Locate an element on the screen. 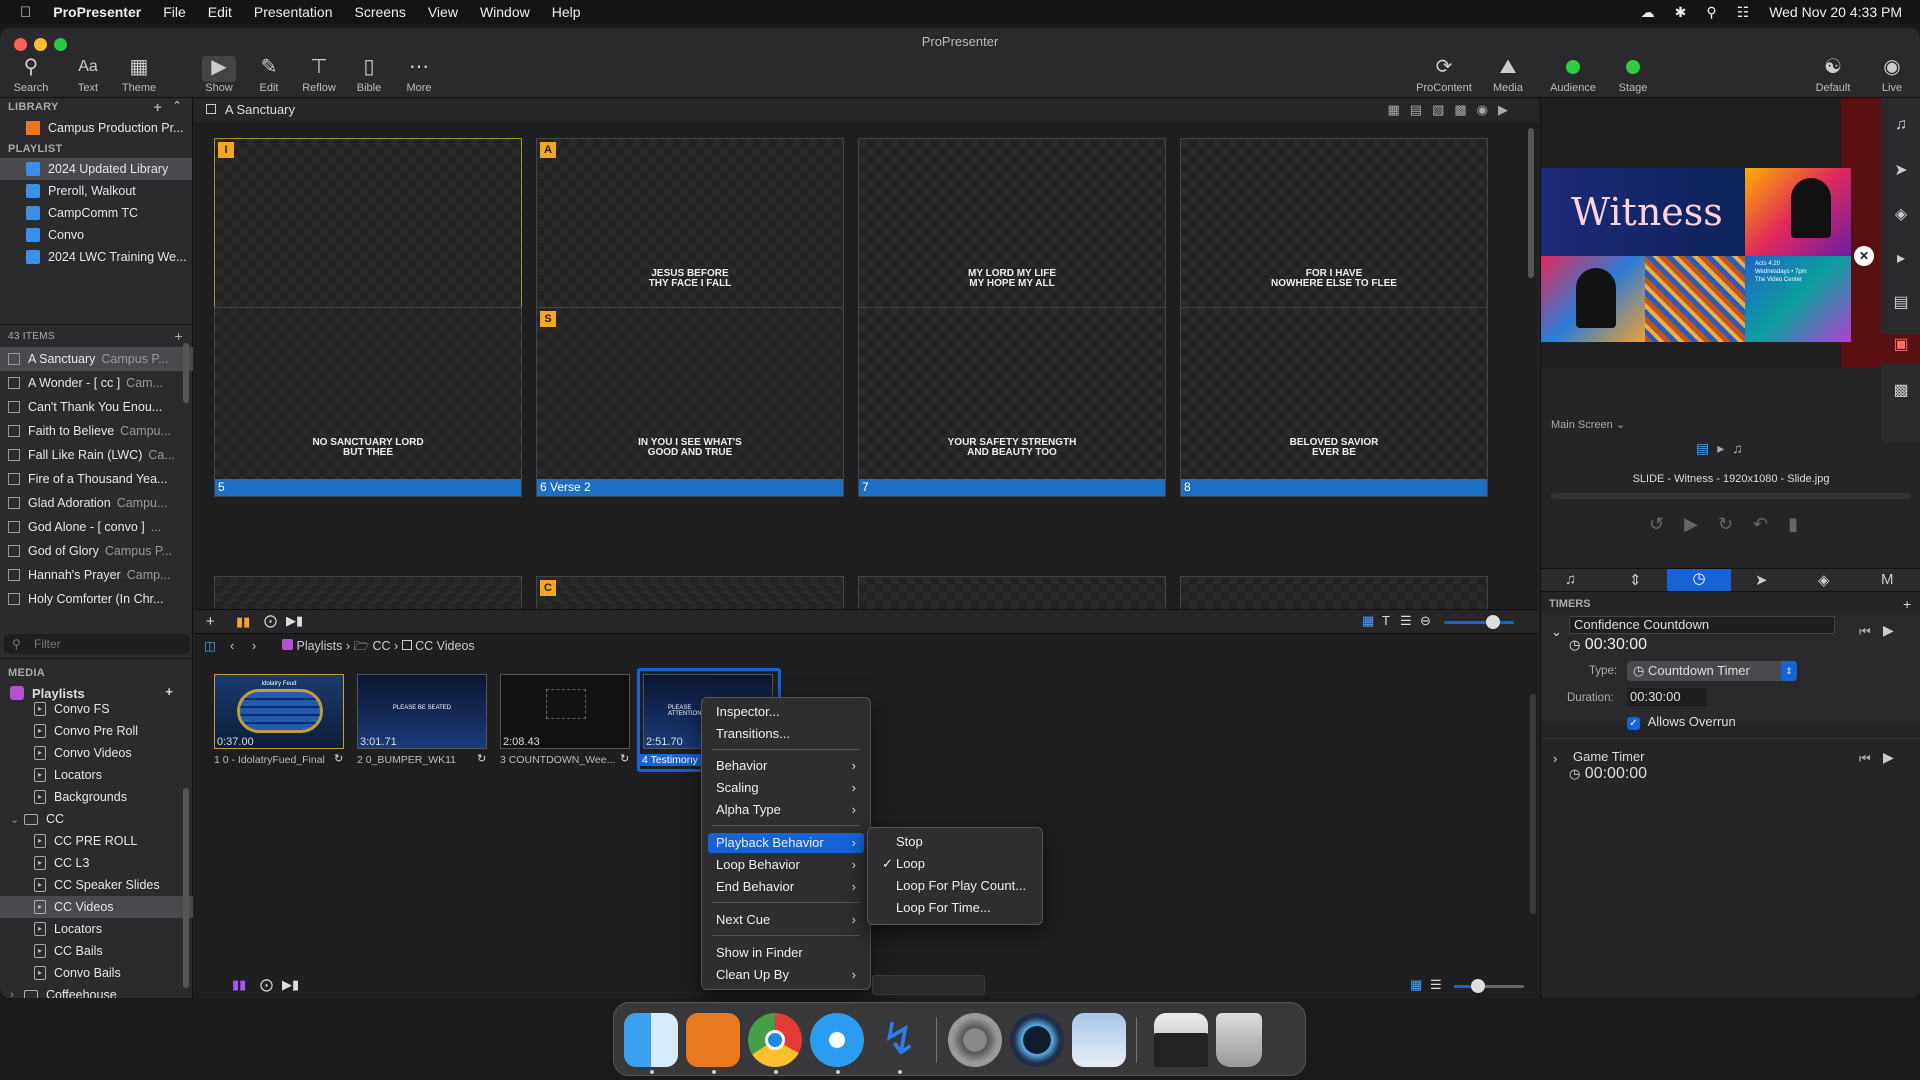  media-grid-icon: ▦ is located at coordinates (1416, 985).